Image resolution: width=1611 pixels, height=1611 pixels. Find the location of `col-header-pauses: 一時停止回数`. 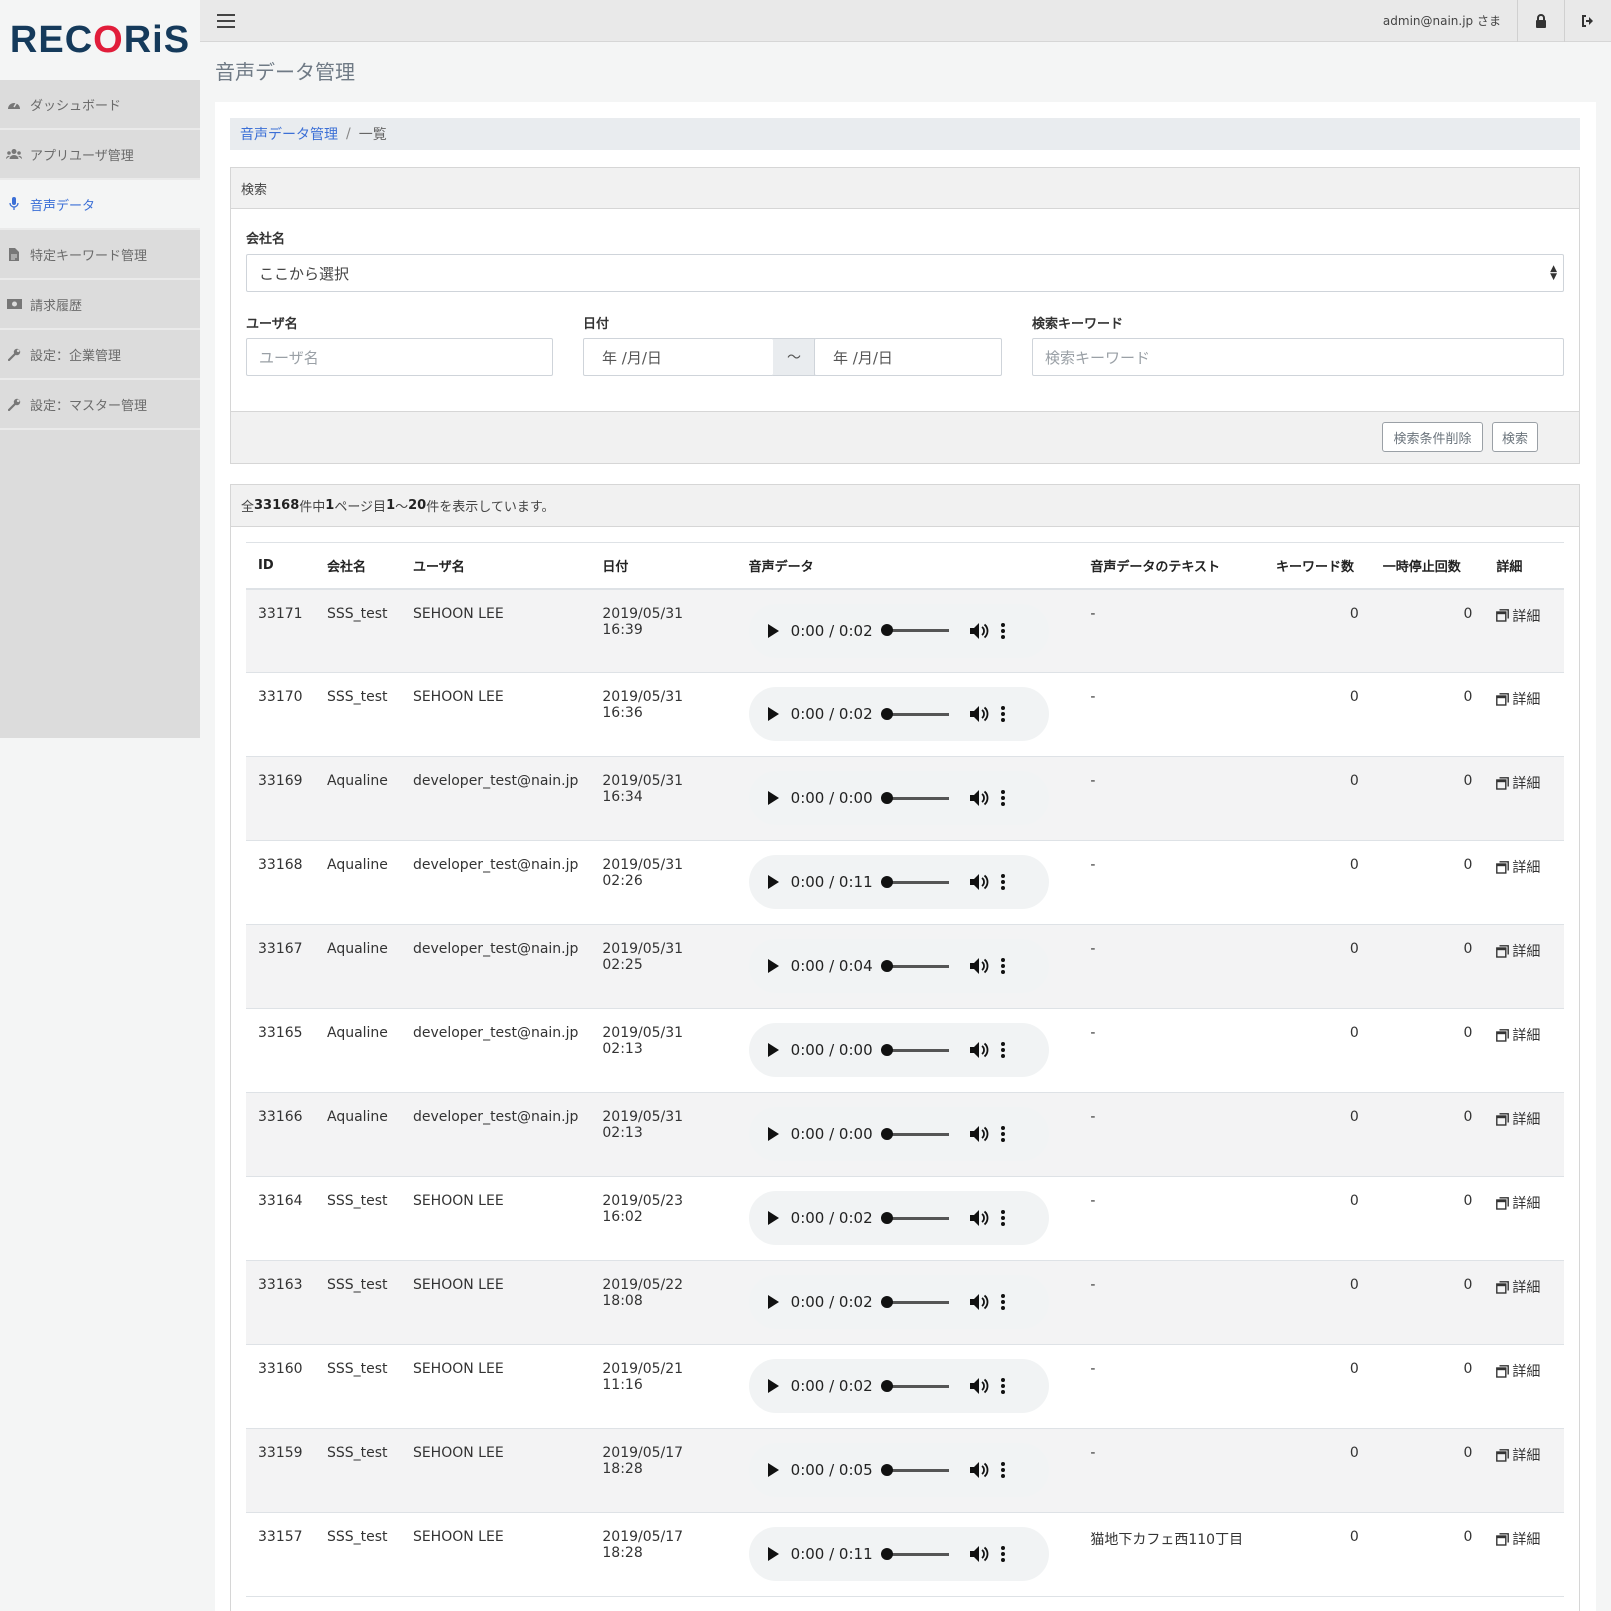

col-header-pauses: 一時停止回数 is located at coordinates (1428, 566).